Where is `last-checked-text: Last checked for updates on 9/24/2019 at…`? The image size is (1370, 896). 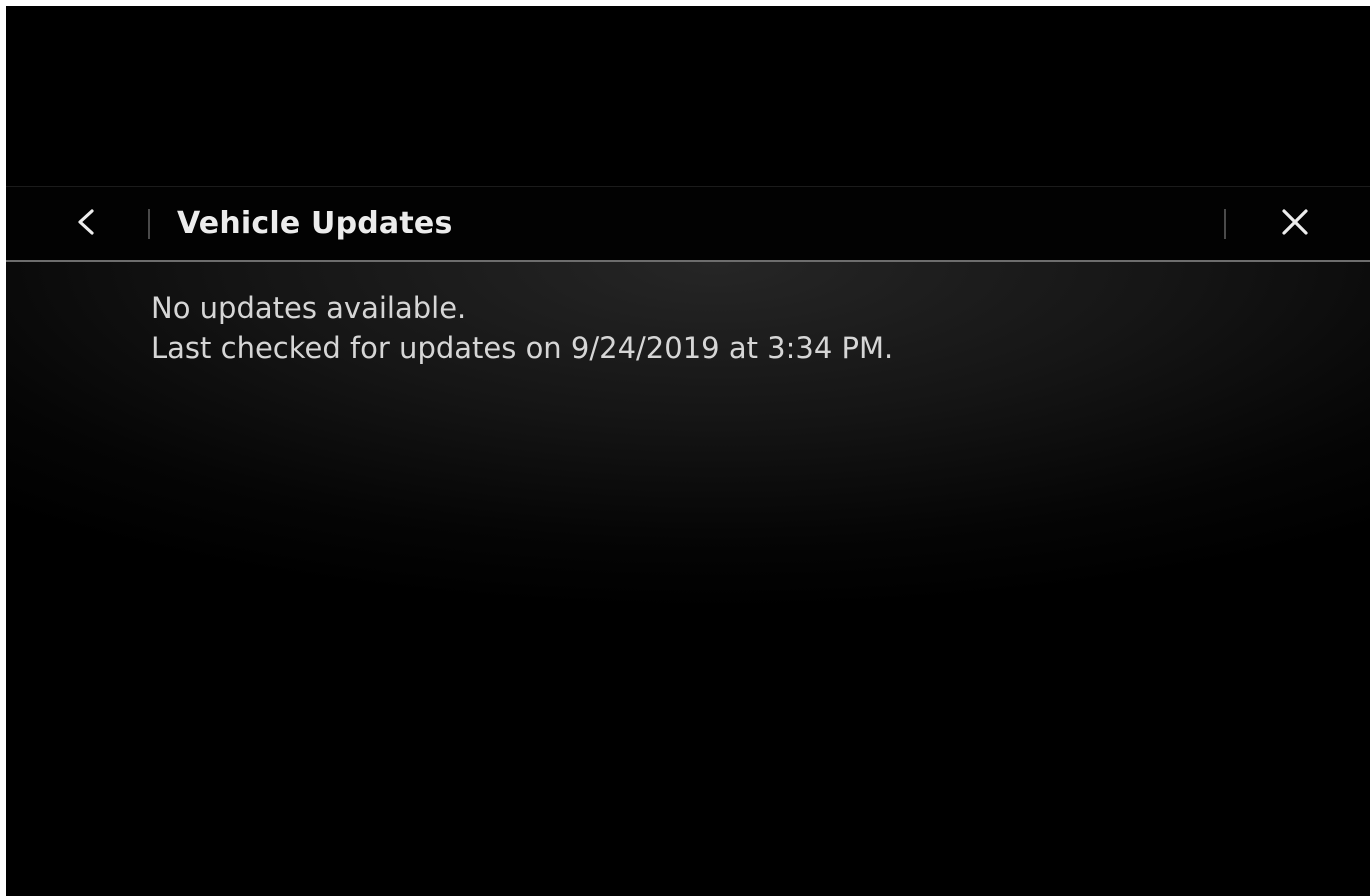
last-checked-text: Last checked for updates on 9/24/2019 at… is located at coordinates (522, 348).